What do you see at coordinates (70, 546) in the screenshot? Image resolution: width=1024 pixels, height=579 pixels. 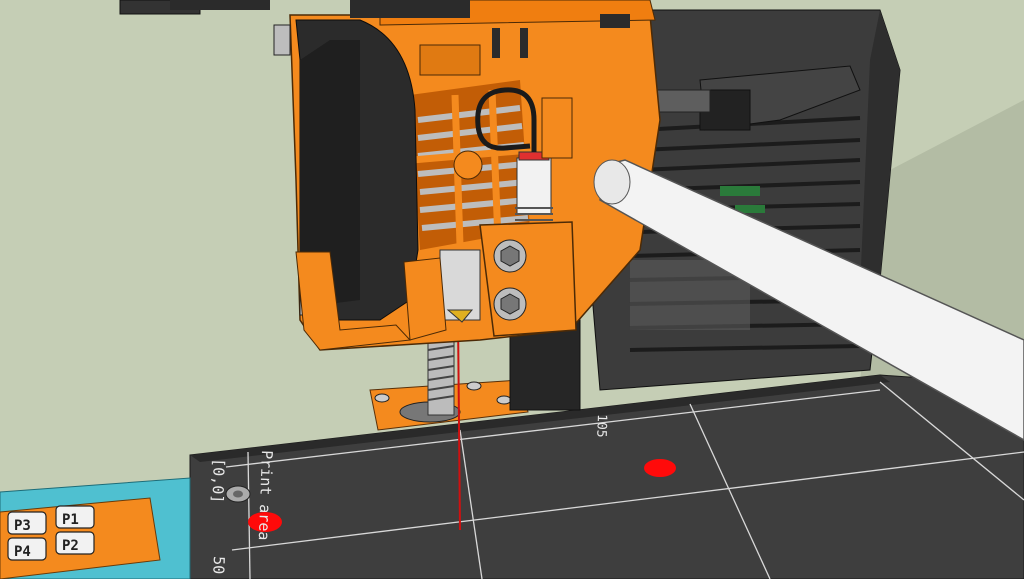 I see `card-key-p2: P2` at bounding box center [70, 546].